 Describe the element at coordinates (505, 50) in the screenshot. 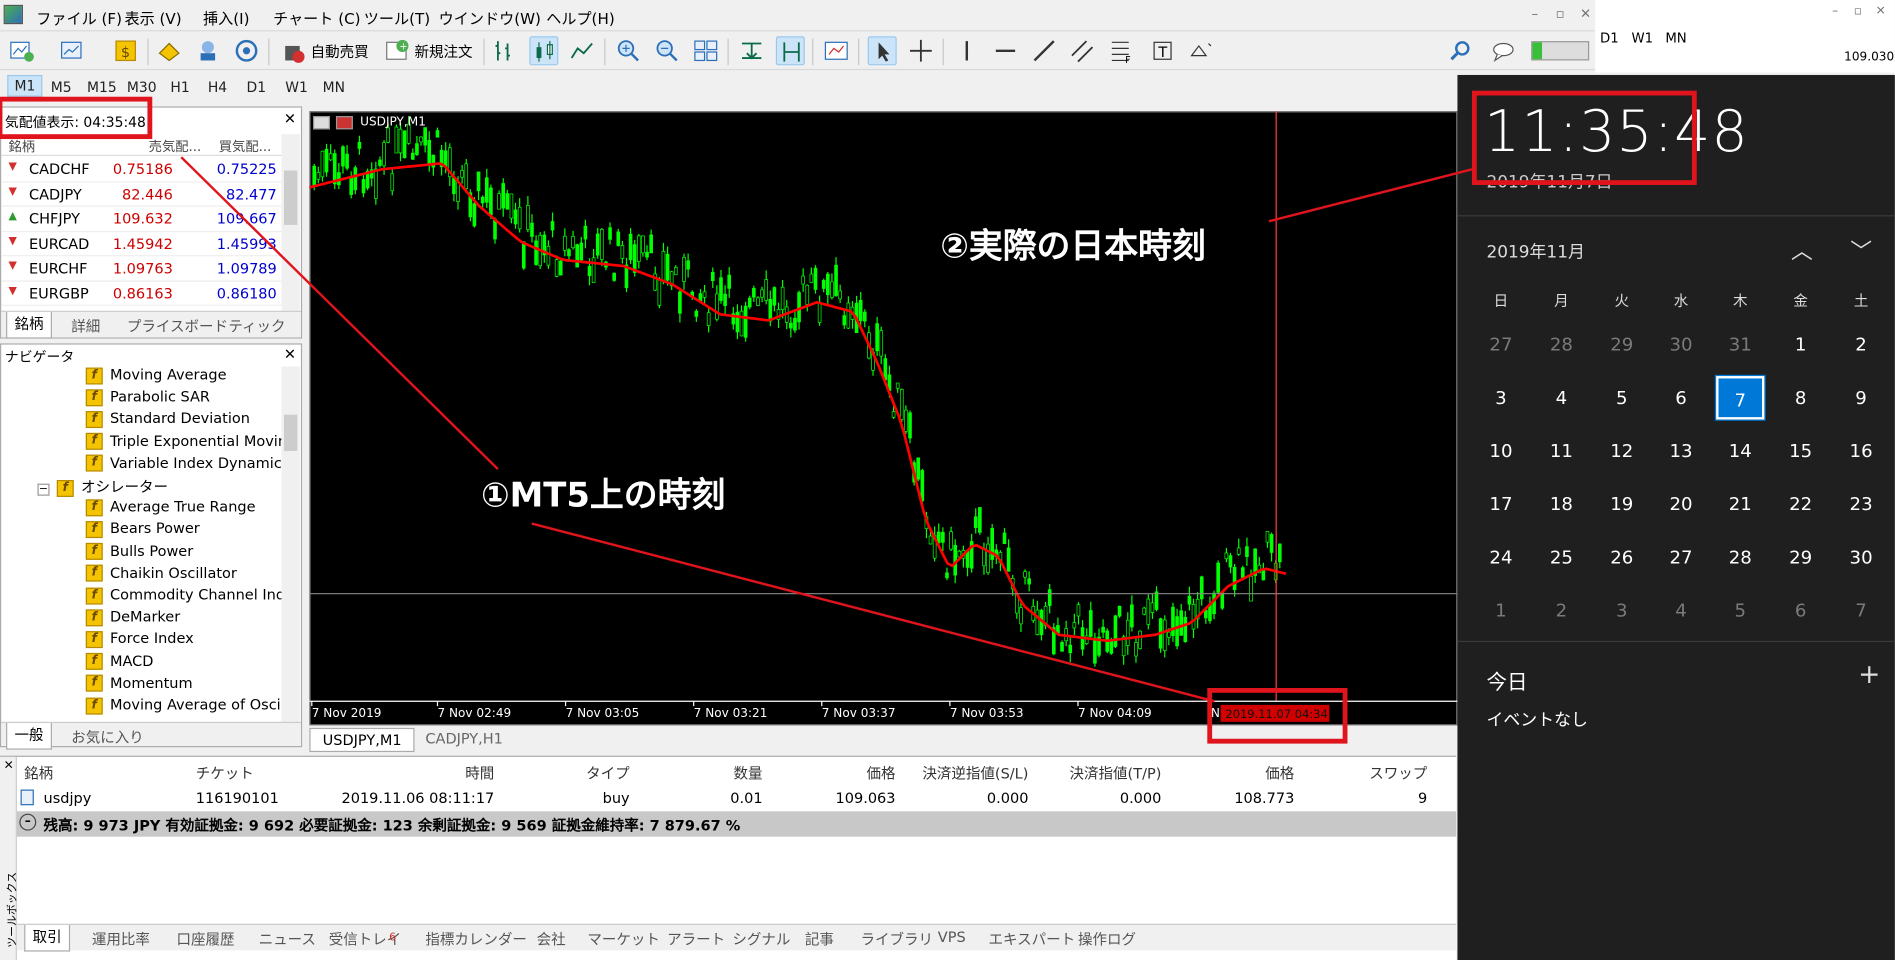

I see `bar-chart-icon` at that location.